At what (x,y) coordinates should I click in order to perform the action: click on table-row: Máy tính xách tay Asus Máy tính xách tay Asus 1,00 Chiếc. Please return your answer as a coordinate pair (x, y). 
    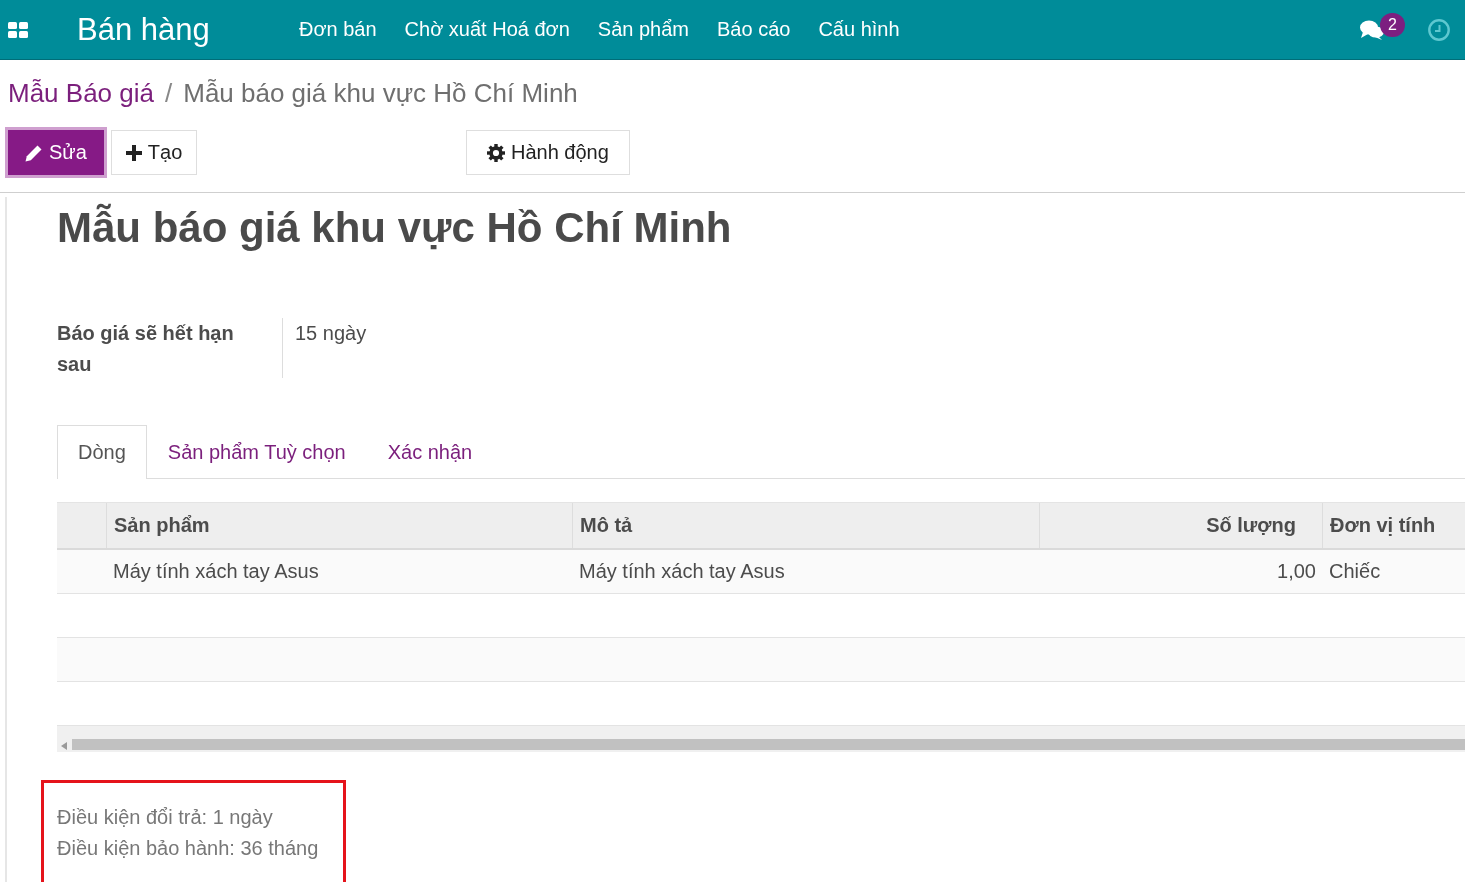
    Looking at the image, I should click on (761, 572).